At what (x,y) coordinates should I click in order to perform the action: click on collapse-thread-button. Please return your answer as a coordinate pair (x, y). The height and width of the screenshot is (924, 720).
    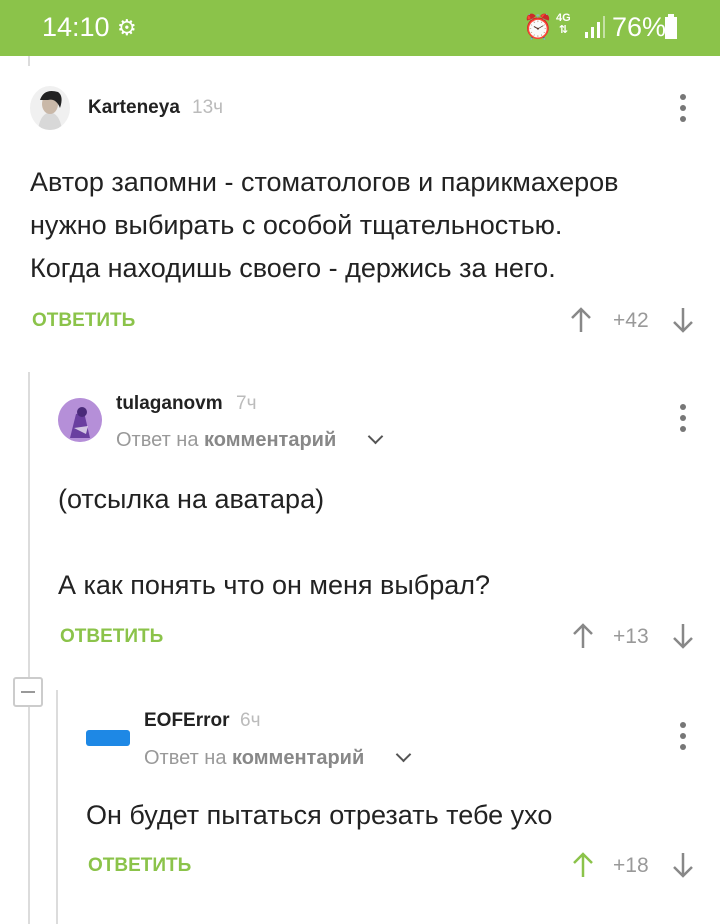
    Looking at the image, I should click on (28, 692).